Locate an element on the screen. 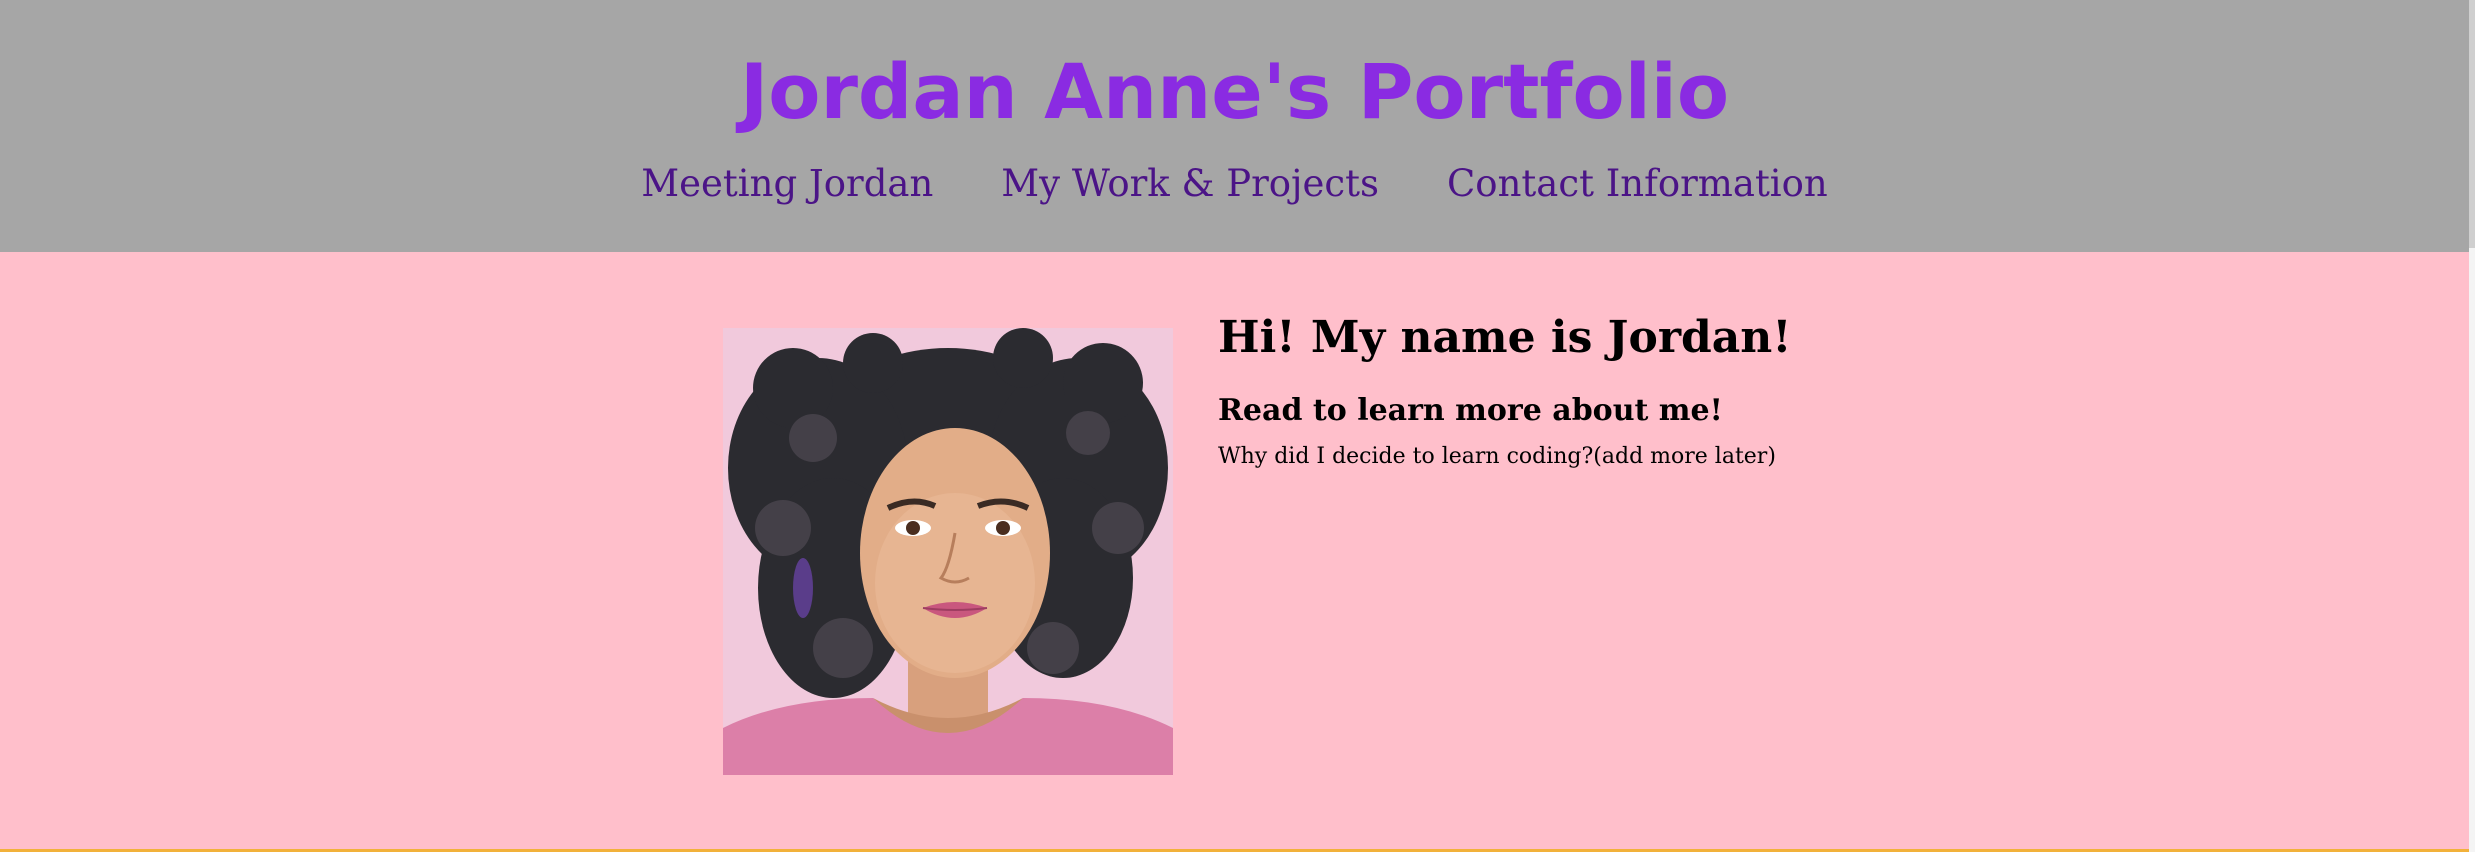 This screenshot has height=852, width=2475. portrait-illustration is located at coordinates (948, 551).